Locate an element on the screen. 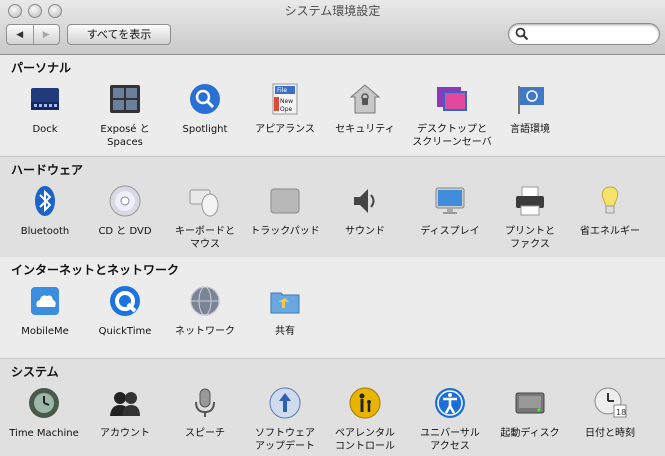 This screenshot has width=665, height=456. preference-pane-quicktime: QuickTime is located at coordinates (125, 311).